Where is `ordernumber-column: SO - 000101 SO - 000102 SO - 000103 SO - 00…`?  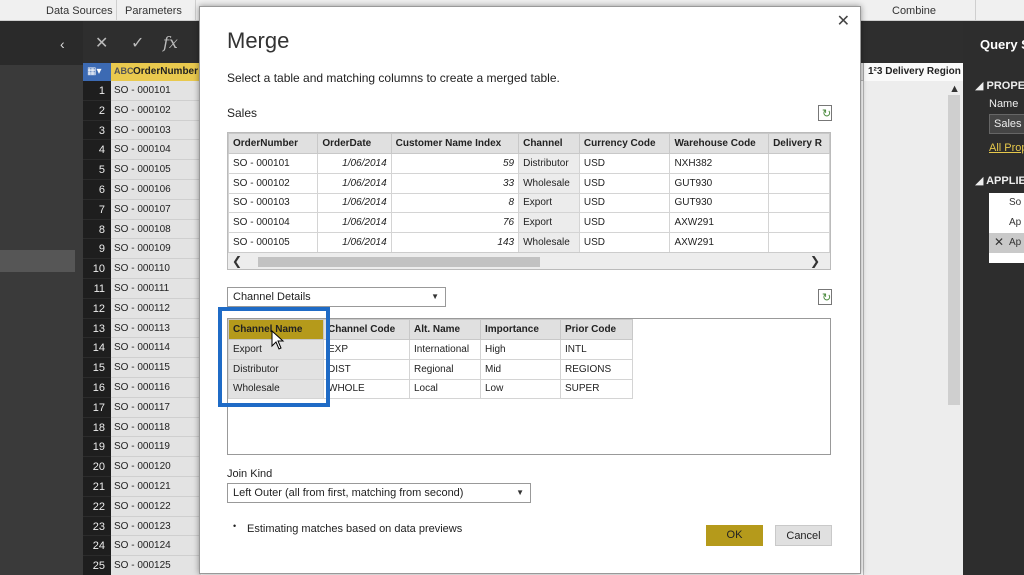
ordernumber-column: SO - 000101 SO - 000102 SO - 000103 SO - 00… is located at coordinates (156, 328).